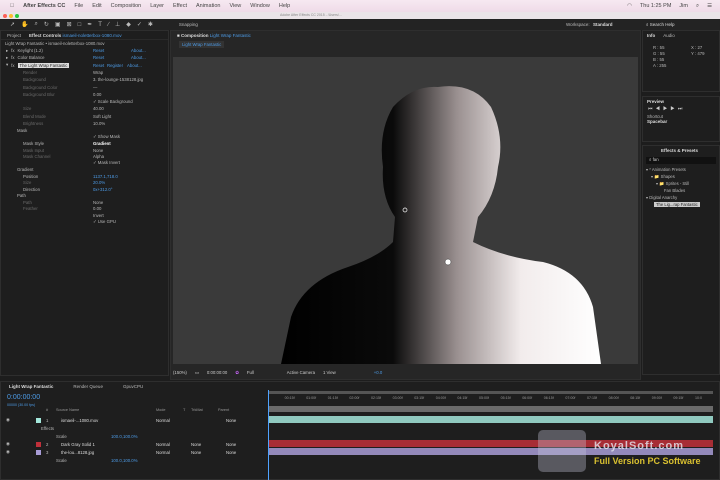 The image size is (720, 480). What do you see at coordinates (682, 183) in the screenshot?
I see `tree-sprites-still: ▾ 📁 Sprites - Still` at bounding box center [682, 183].